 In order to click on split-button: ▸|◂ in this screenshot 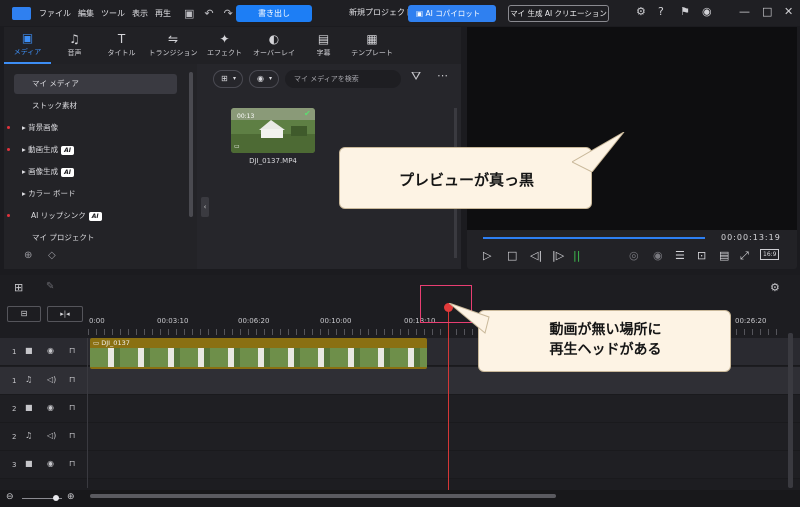, I will do `click(65, 314)`.